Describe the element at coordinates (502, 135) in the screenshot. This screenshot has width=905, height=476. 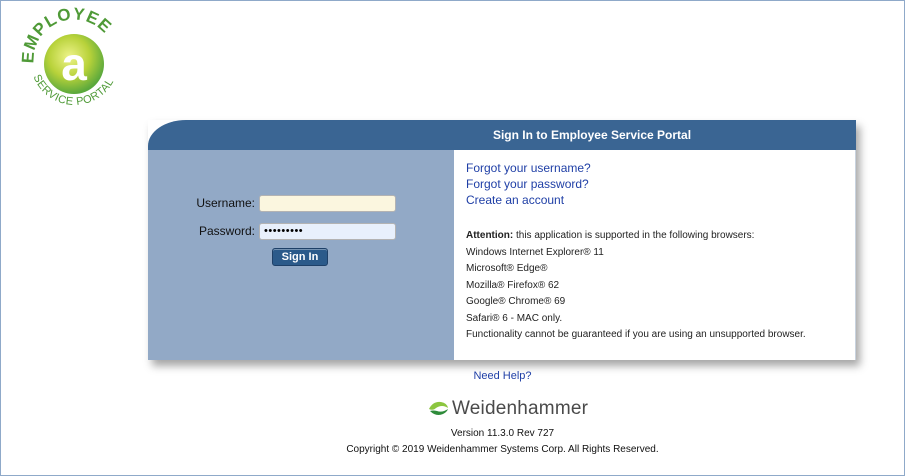
I see `panel-title: Sign In to Employee Service Portal` at that location.